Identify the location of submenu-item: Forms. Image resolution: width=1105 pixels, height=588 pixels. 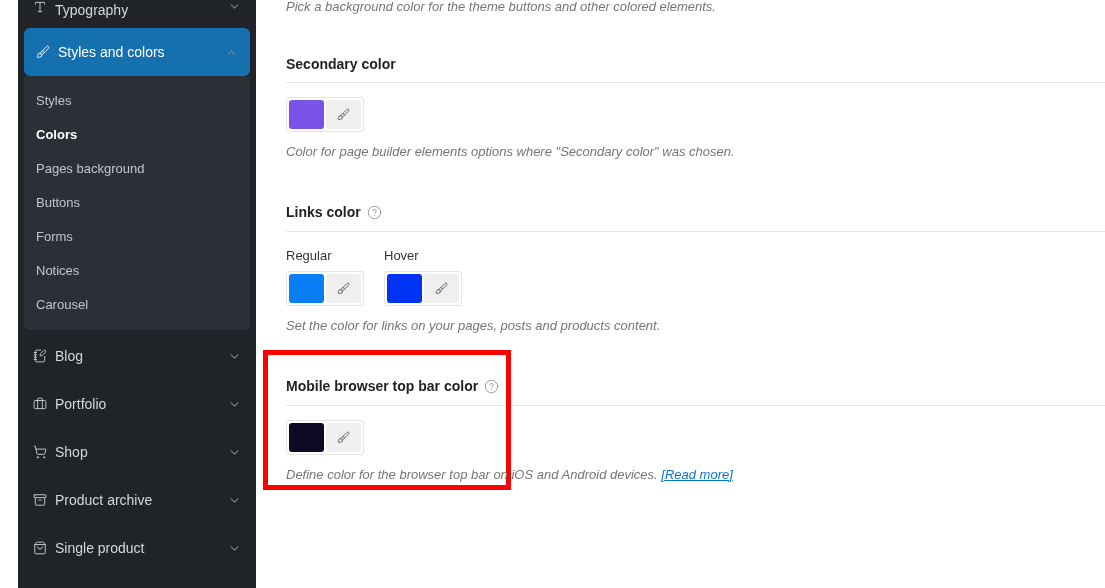
(54, 237).